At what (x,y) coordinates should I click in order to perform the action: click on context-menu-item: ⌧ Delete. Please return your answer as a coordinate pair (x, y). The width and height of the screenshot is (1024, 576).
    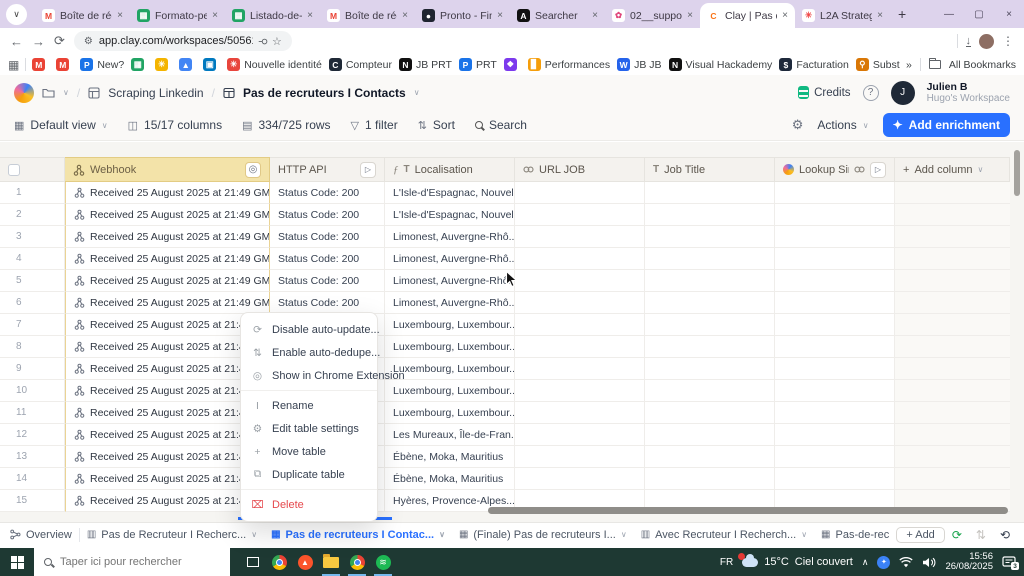
    Looking at the image, I should click on (309, 502).